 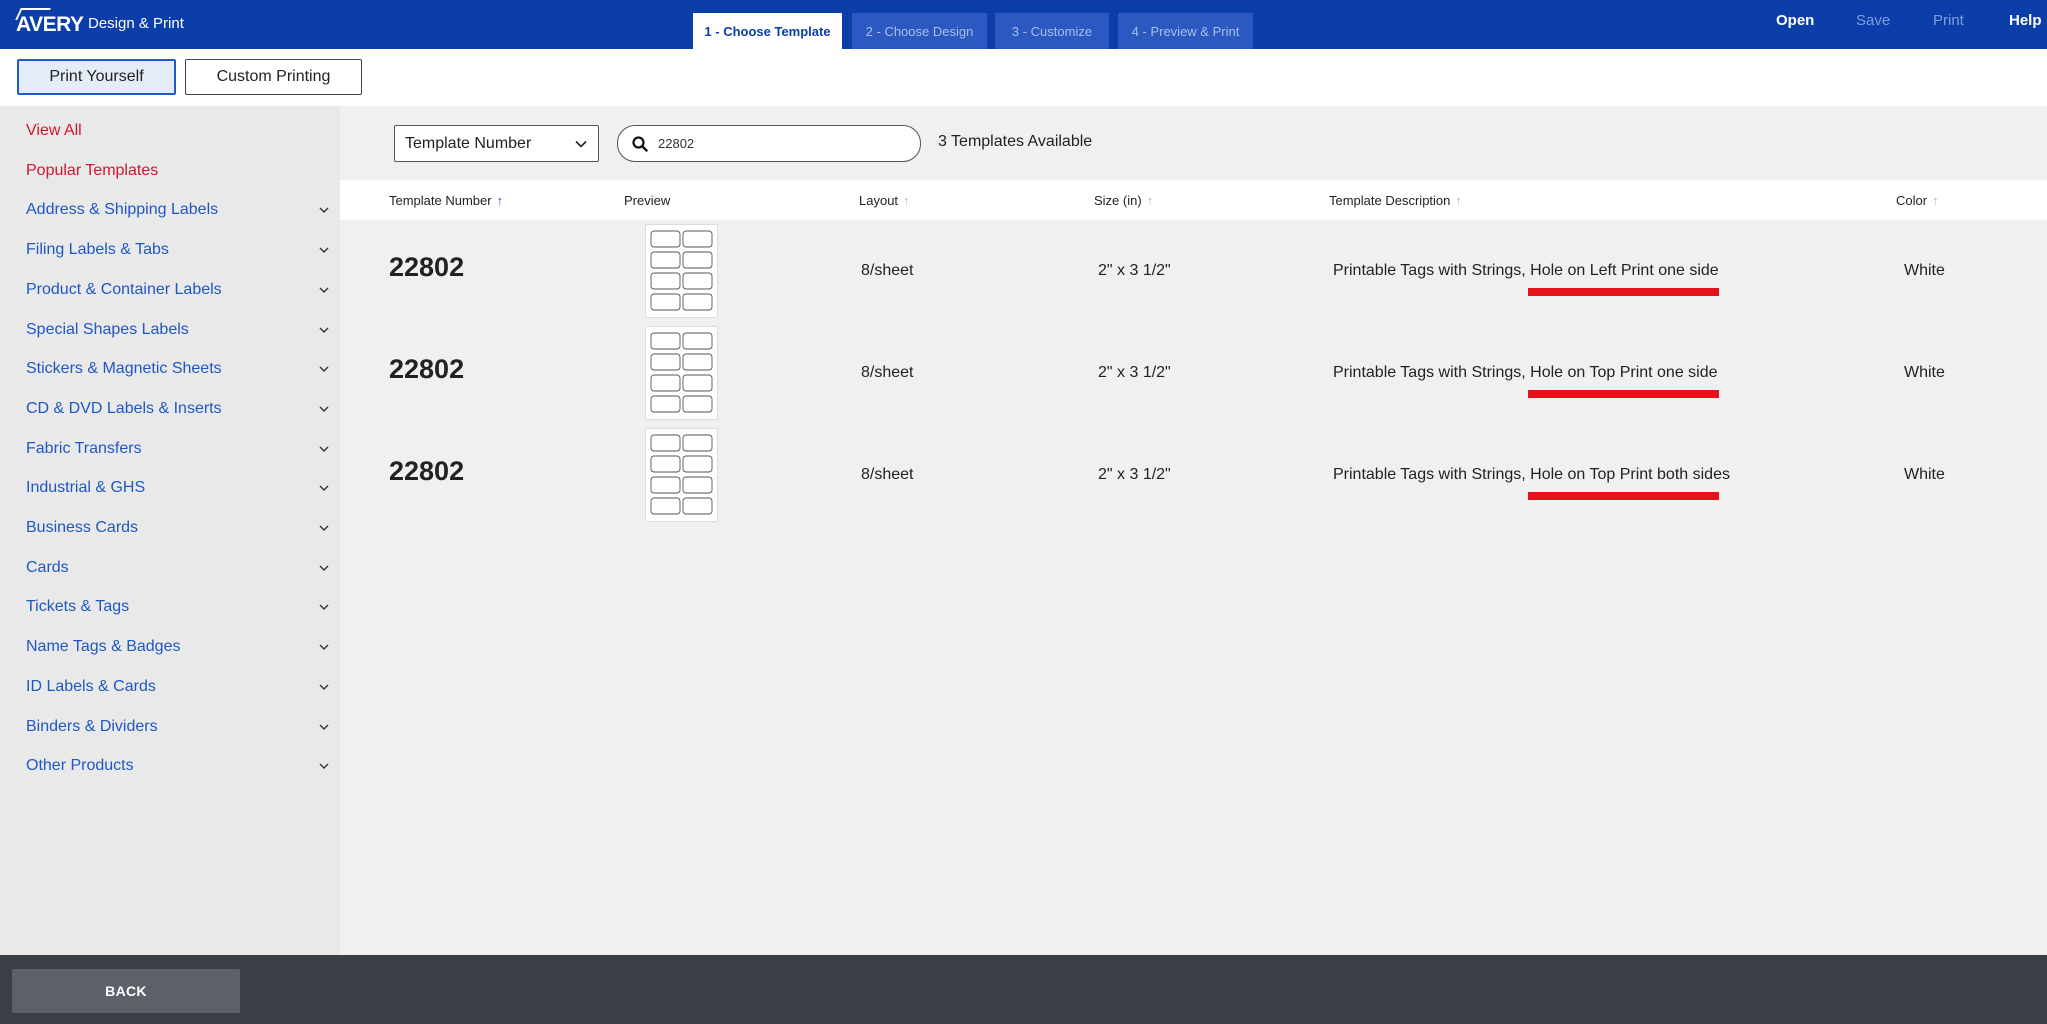 I want to click on sidebar-item-label: Tickets & Tags, so click(x=78, y=606).